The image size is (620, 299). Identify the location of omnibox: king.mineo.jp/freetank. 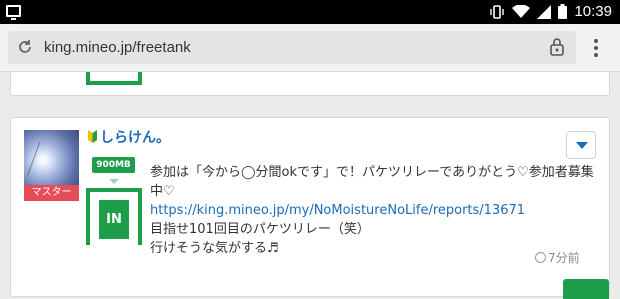
(292, 47).